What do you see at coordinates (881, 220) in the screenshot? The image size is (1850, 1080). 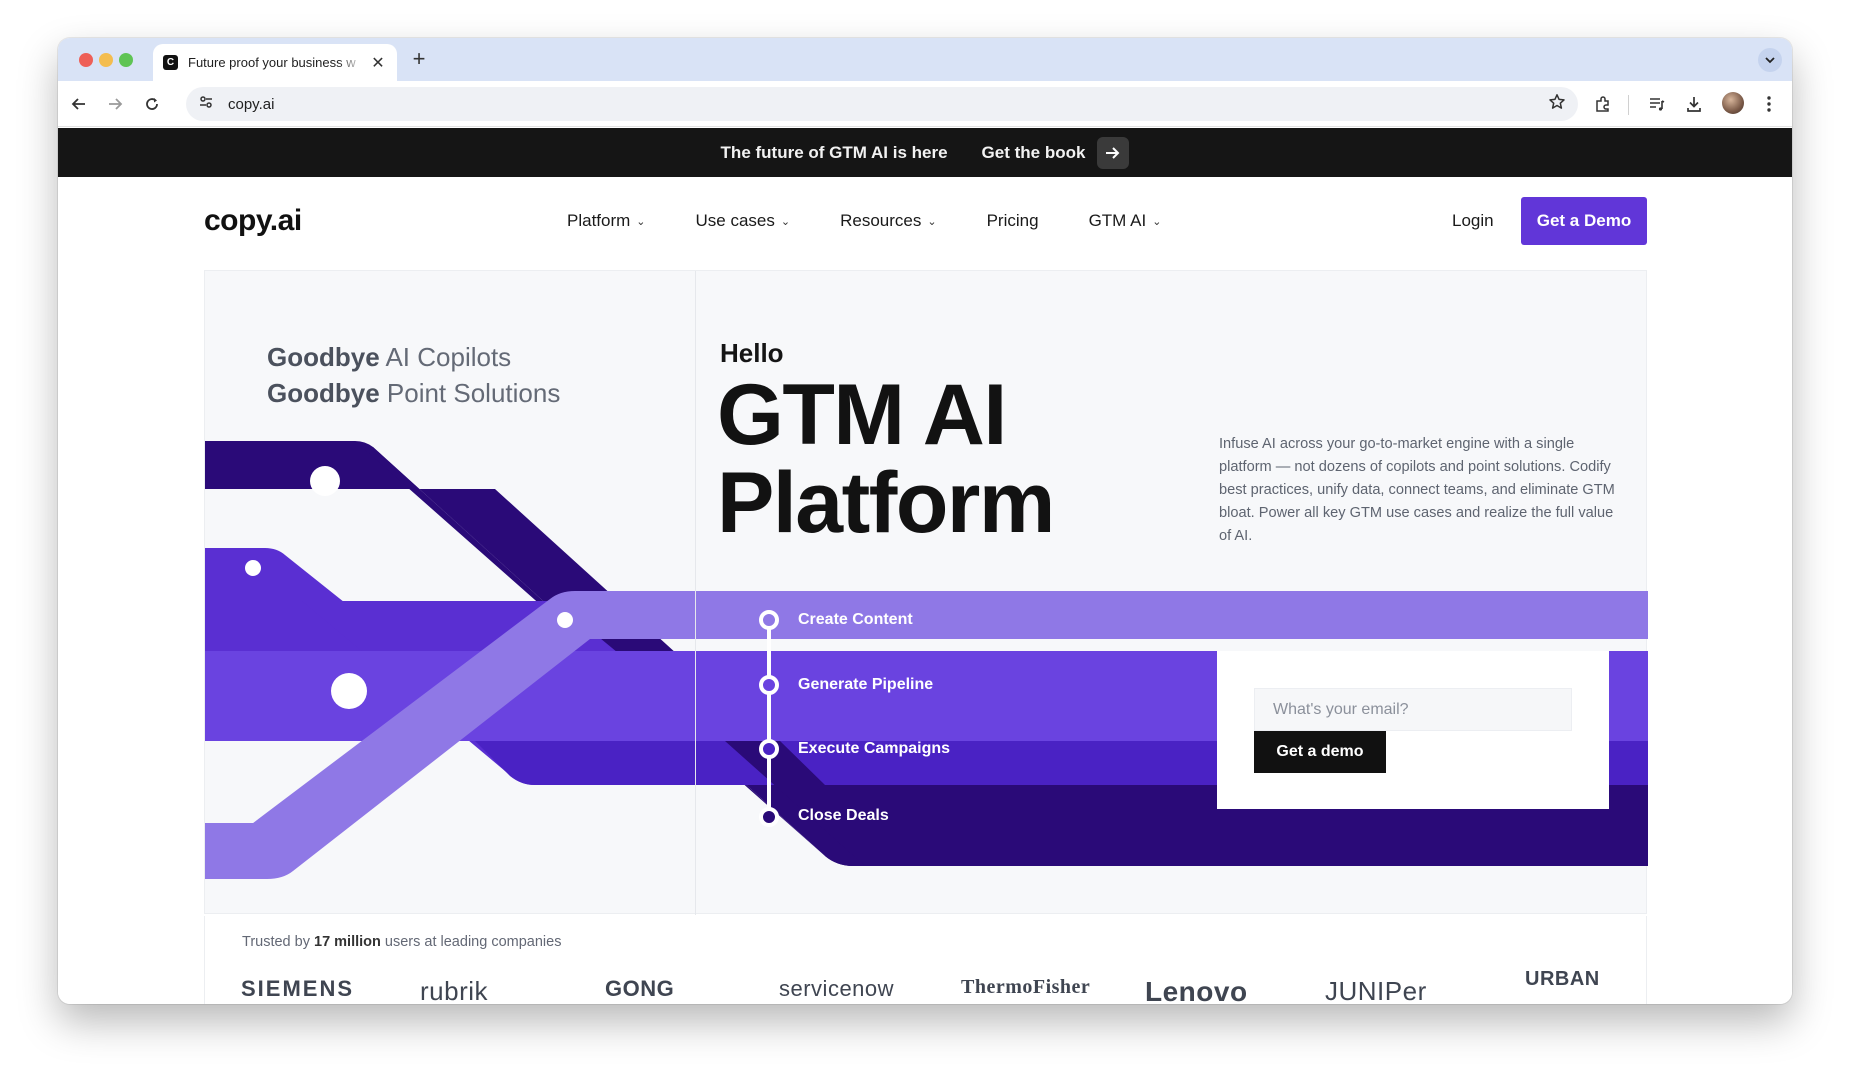 I see `nav-label: Resources` at bounding box center [881, 220].